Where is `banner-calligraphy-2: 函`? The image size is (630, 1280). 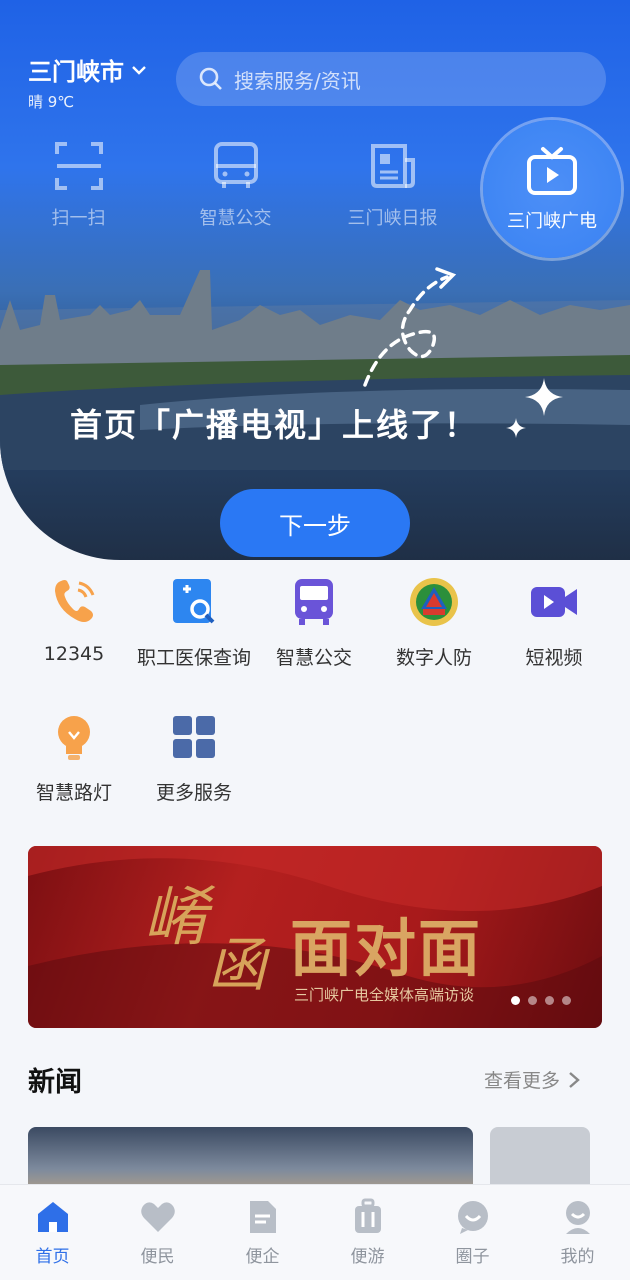 banner-calligraphy-2: 函 is located at coordinates (237, 965).